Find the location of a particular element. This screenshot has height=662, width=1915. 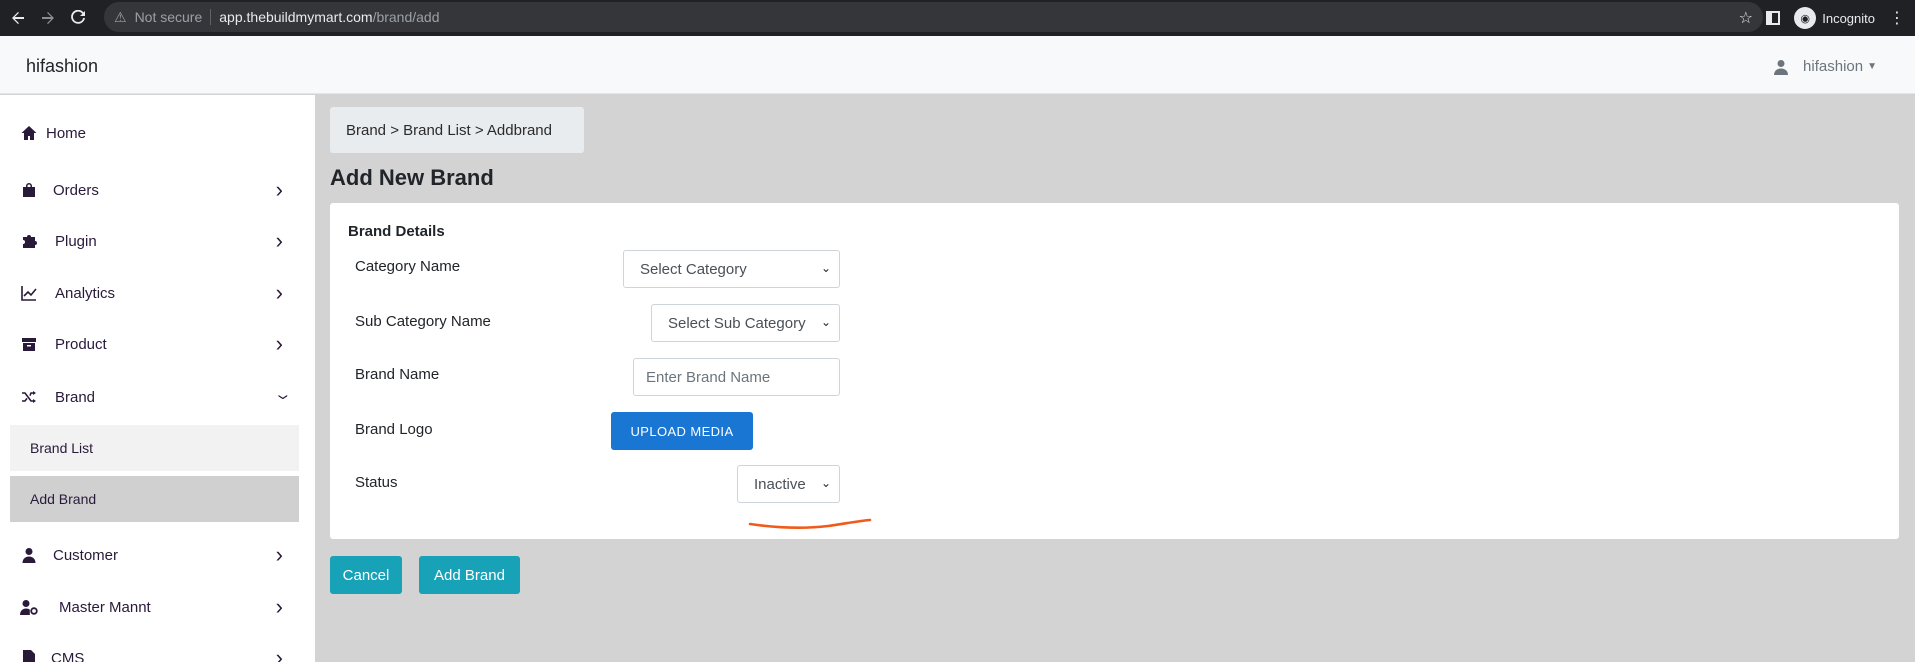

sidebar-item-brand: Brand › is located at coordinates (157, 397).